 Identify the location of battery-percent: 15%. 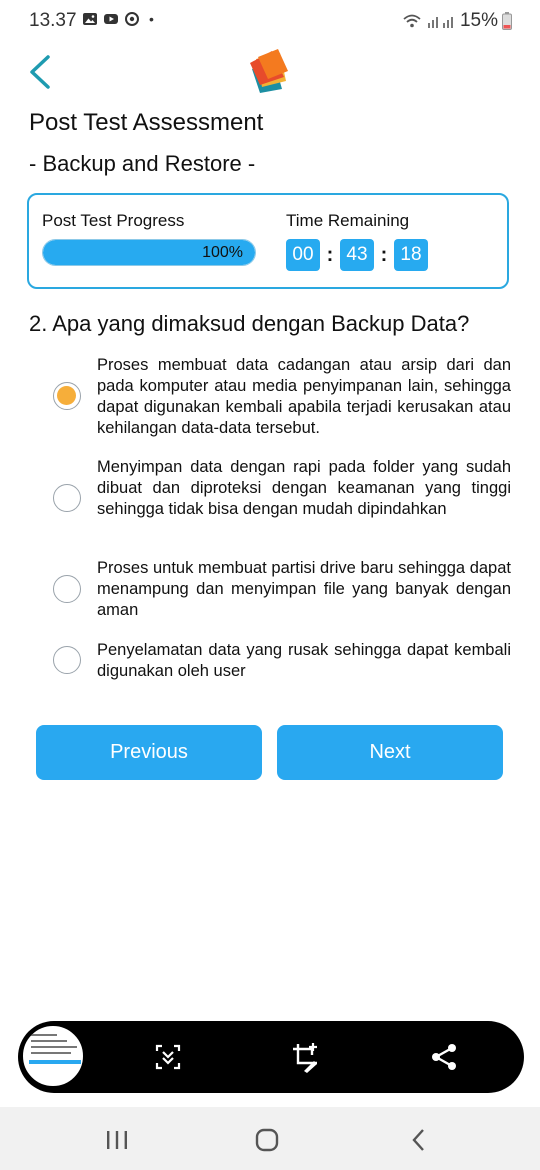
(478, 20).